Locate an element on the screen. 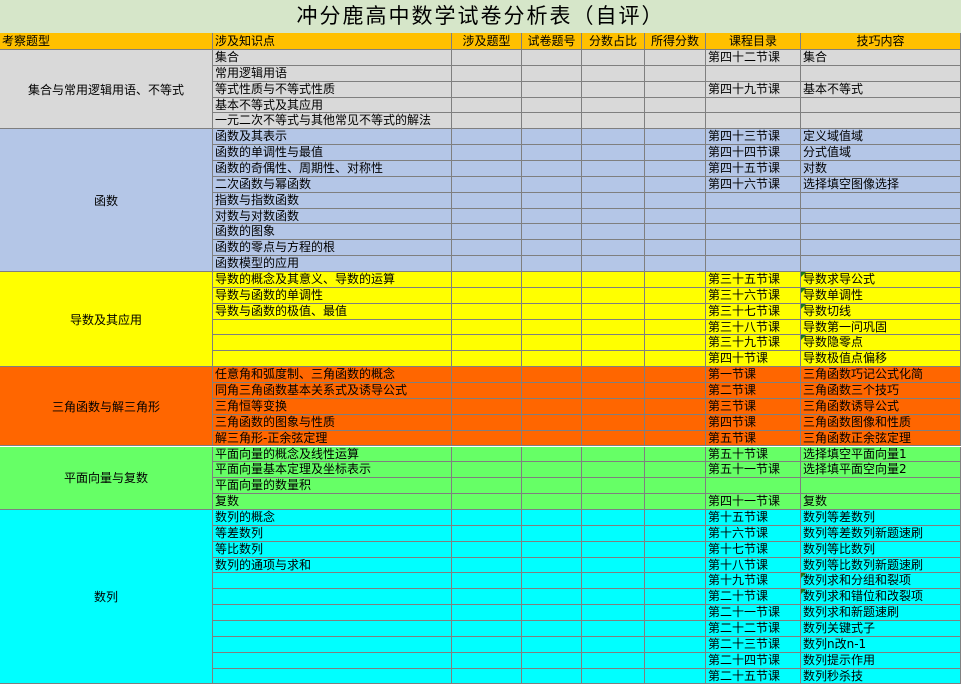 The width and height of the screenshot is (961, 691). tip-cell: 数列等比数列 is located at coordinates (881, 549).